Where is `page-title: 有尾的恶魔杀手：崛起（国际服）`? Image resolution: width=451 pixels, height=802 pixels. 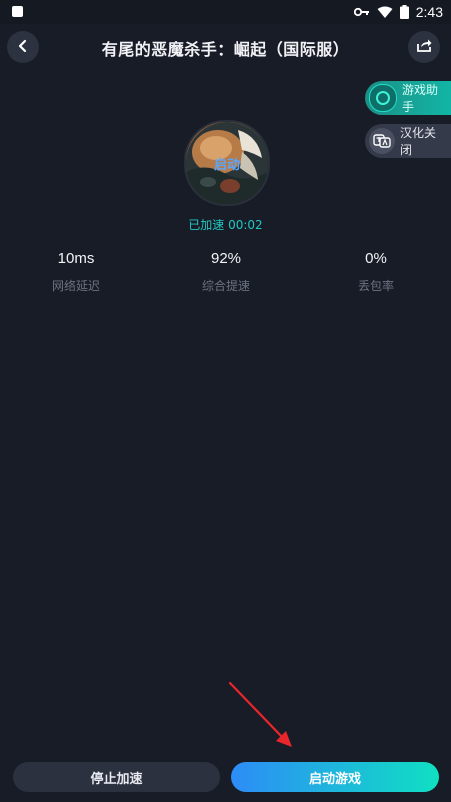 page-title: 有尾的恶魔杀手：崛起（国际服） is located at coordinates (225, 49).